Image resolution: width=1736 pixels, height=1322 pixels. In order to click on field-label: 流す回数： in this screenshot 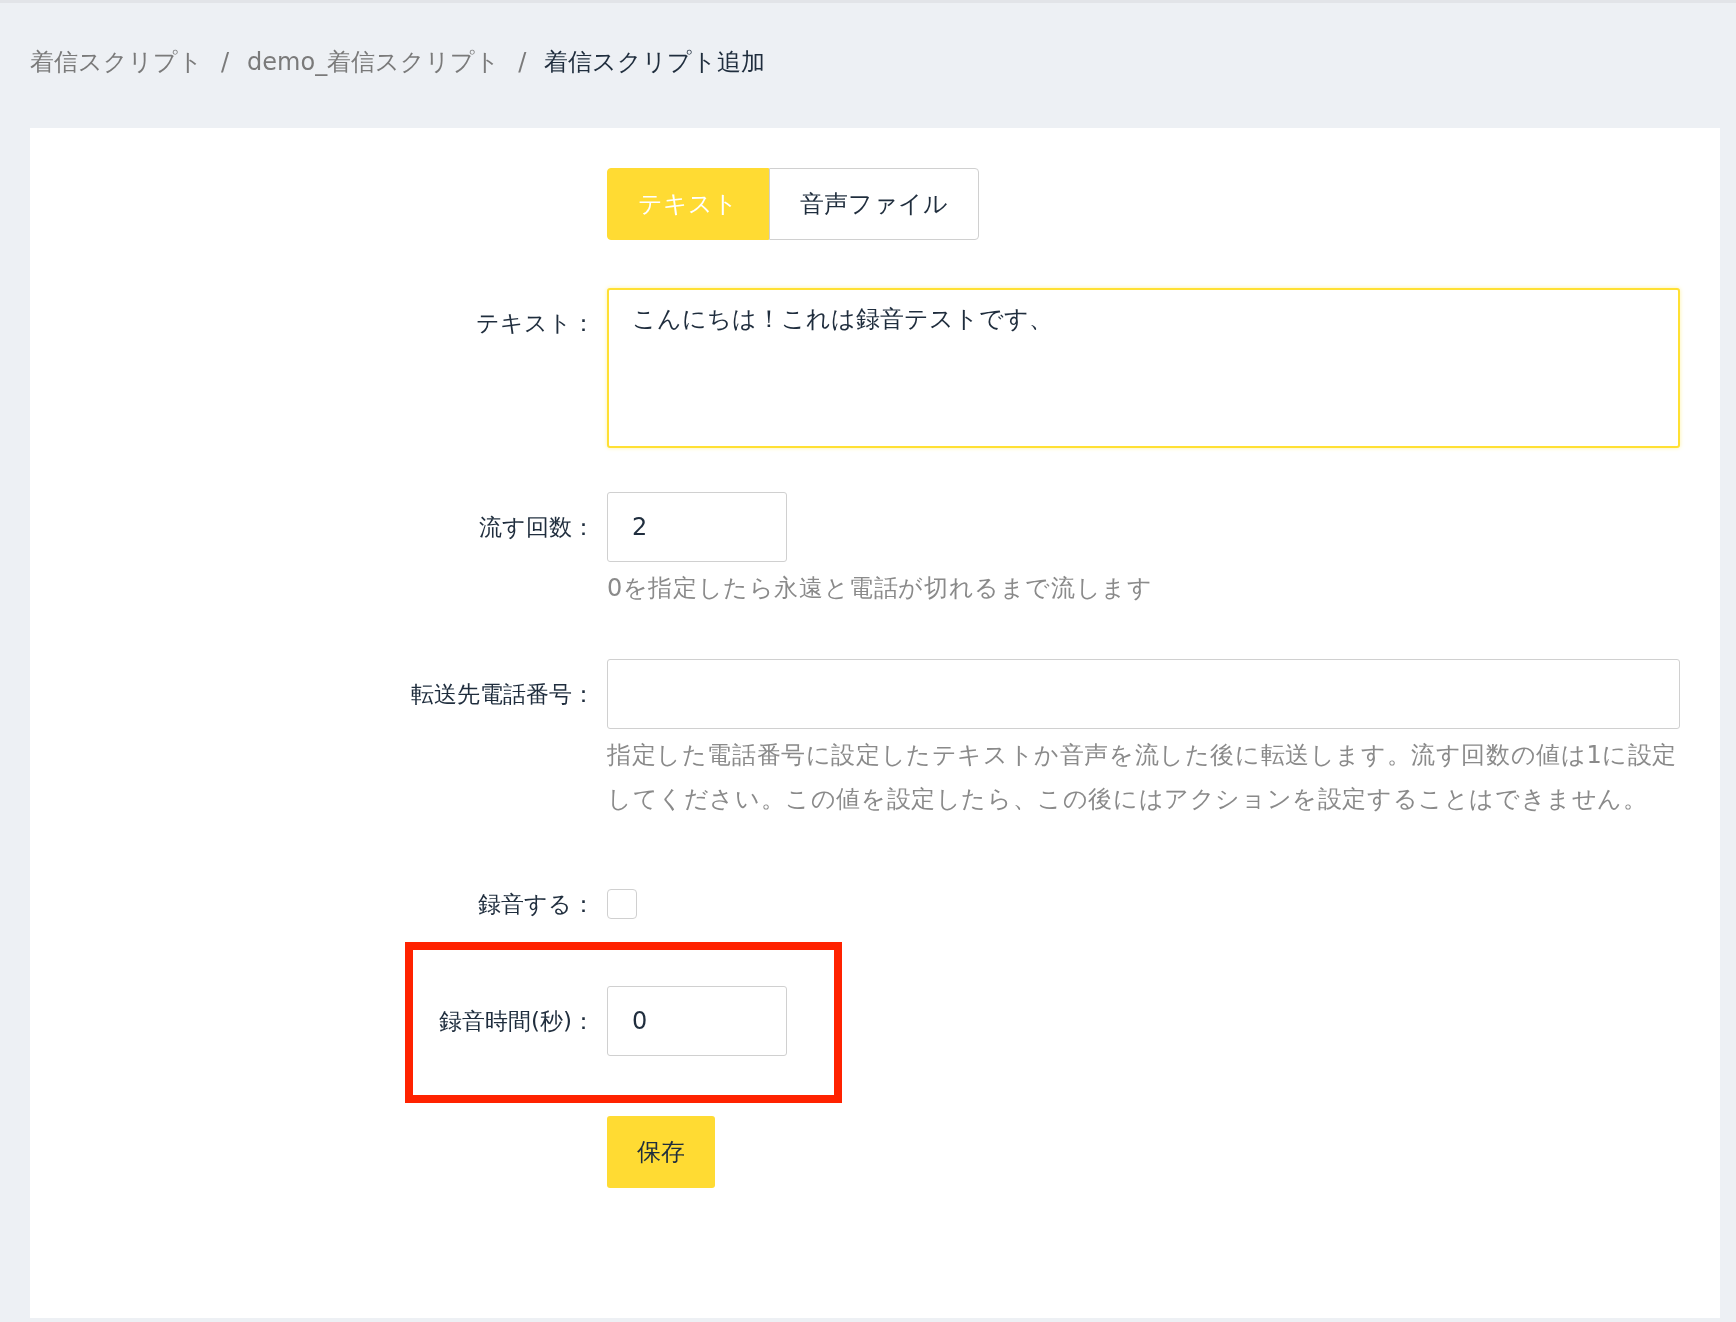, I will do `click(537, 527)`.